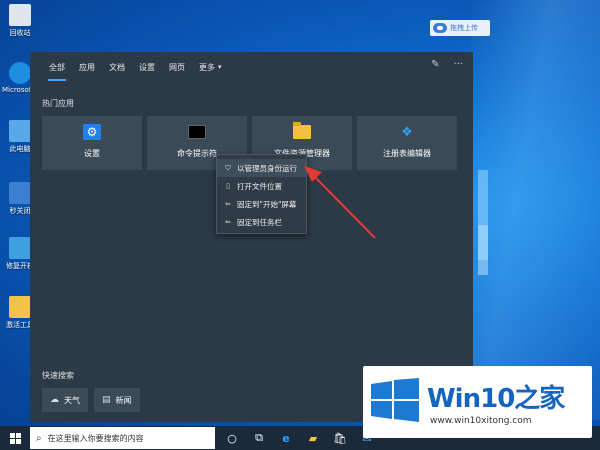 The image size is (600, 450). Describe the element at coordinates (39, 438) in the screenshot. I see `search-icon: ⌕` at that location.